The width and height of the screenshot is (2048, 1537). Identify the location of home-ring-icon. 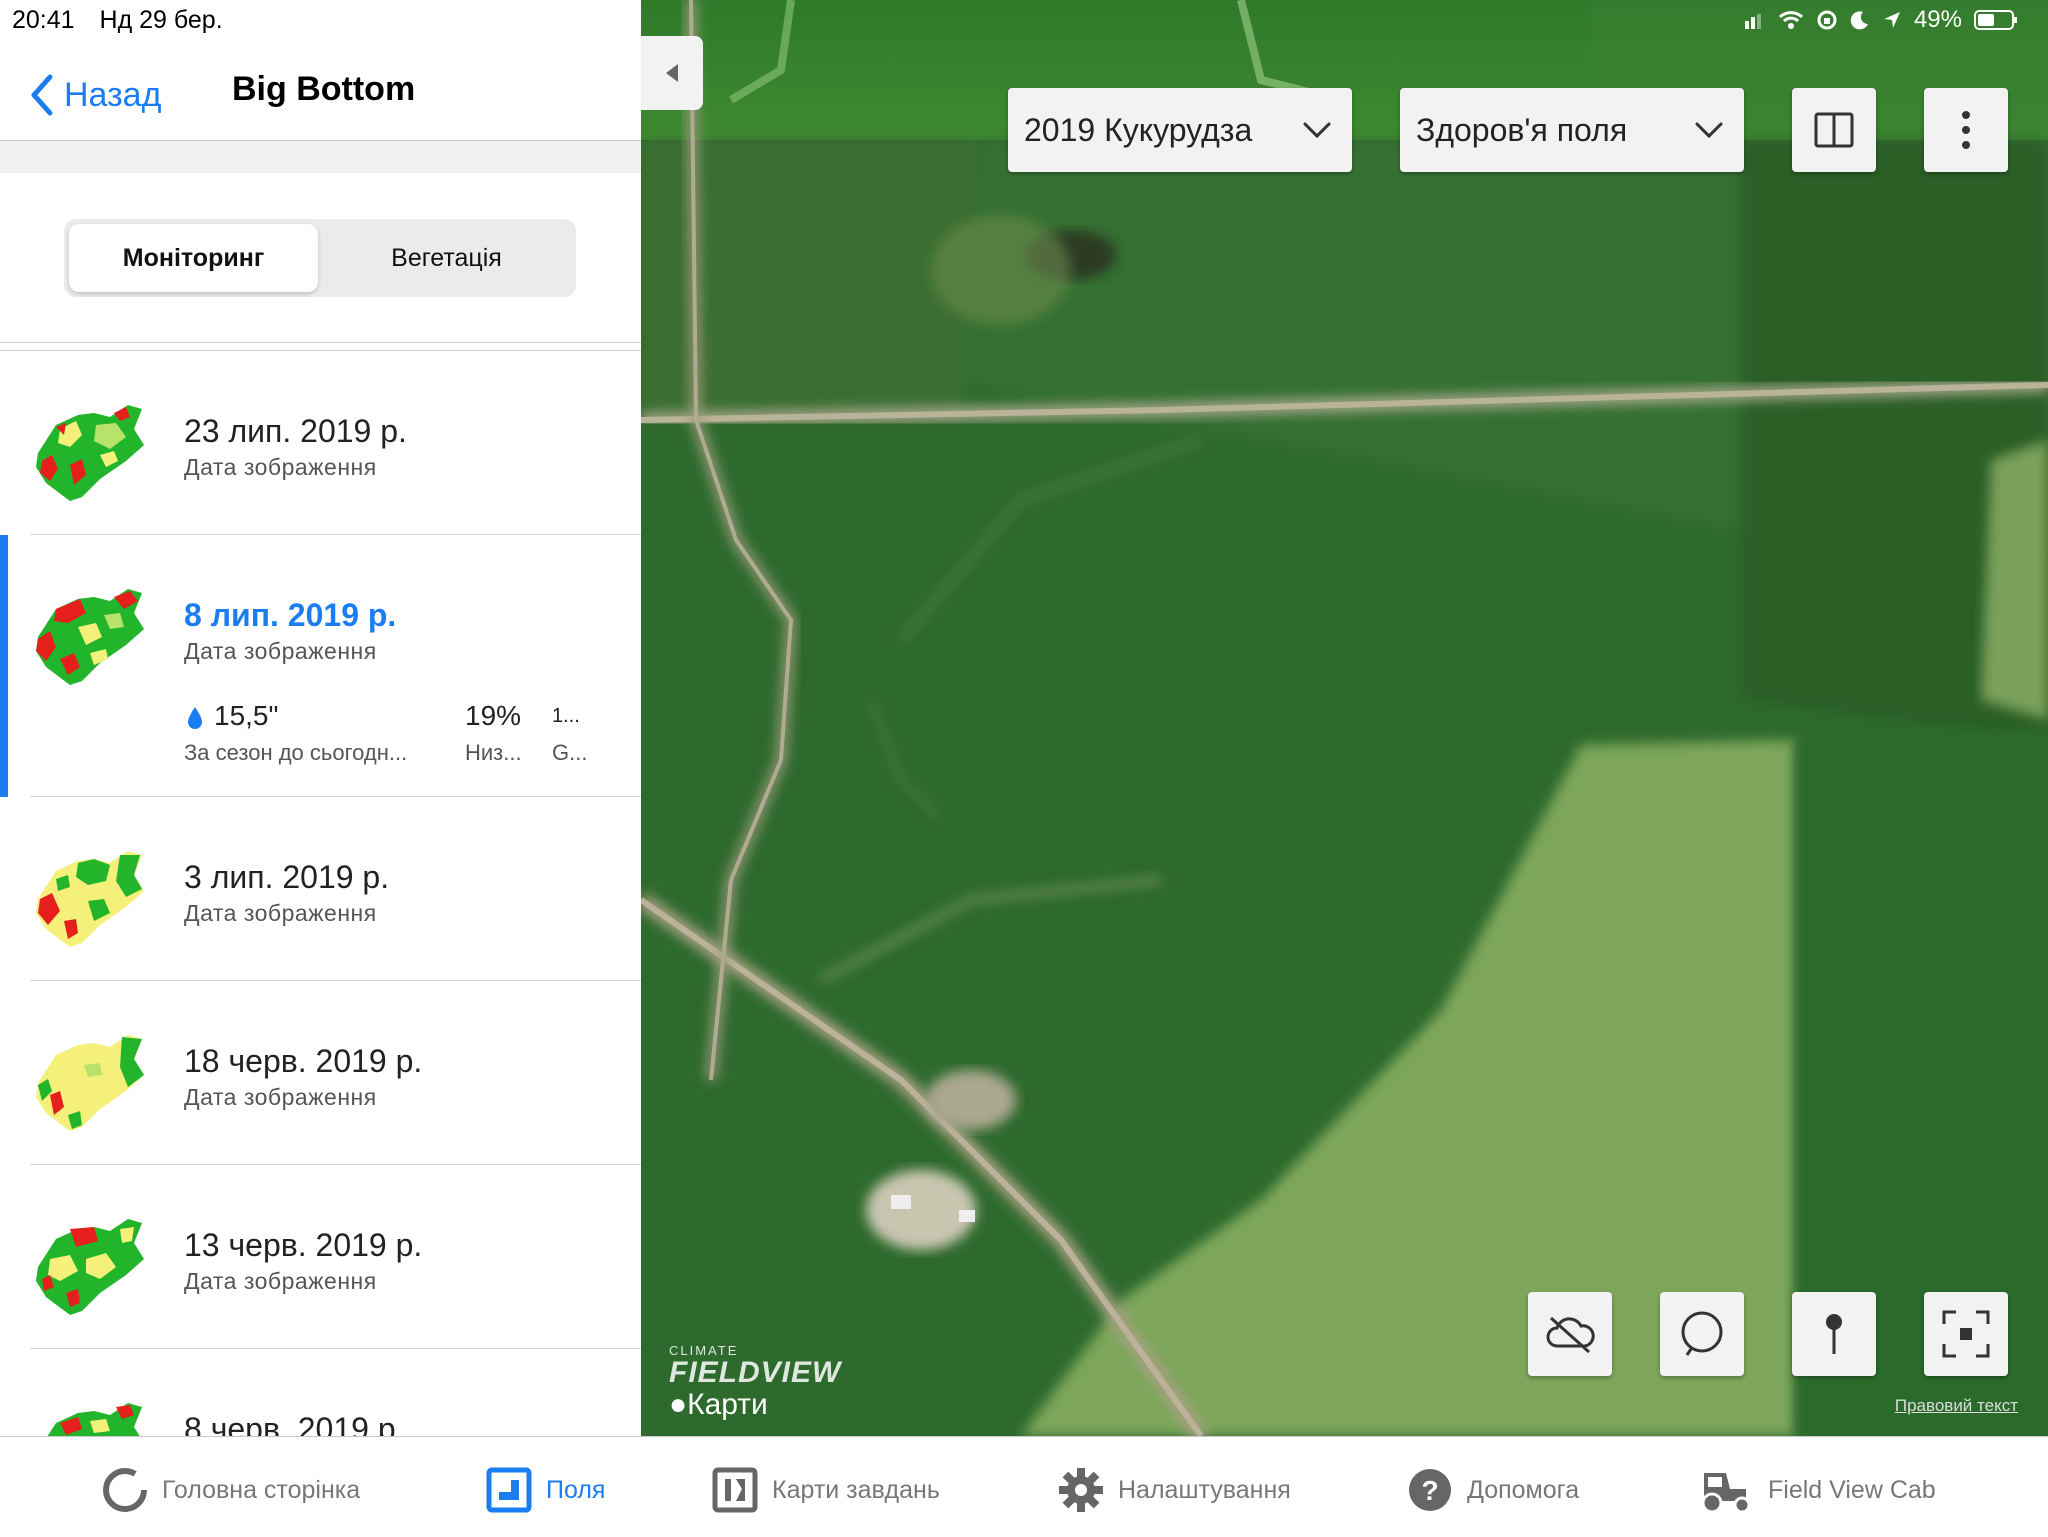
(125, 1490).